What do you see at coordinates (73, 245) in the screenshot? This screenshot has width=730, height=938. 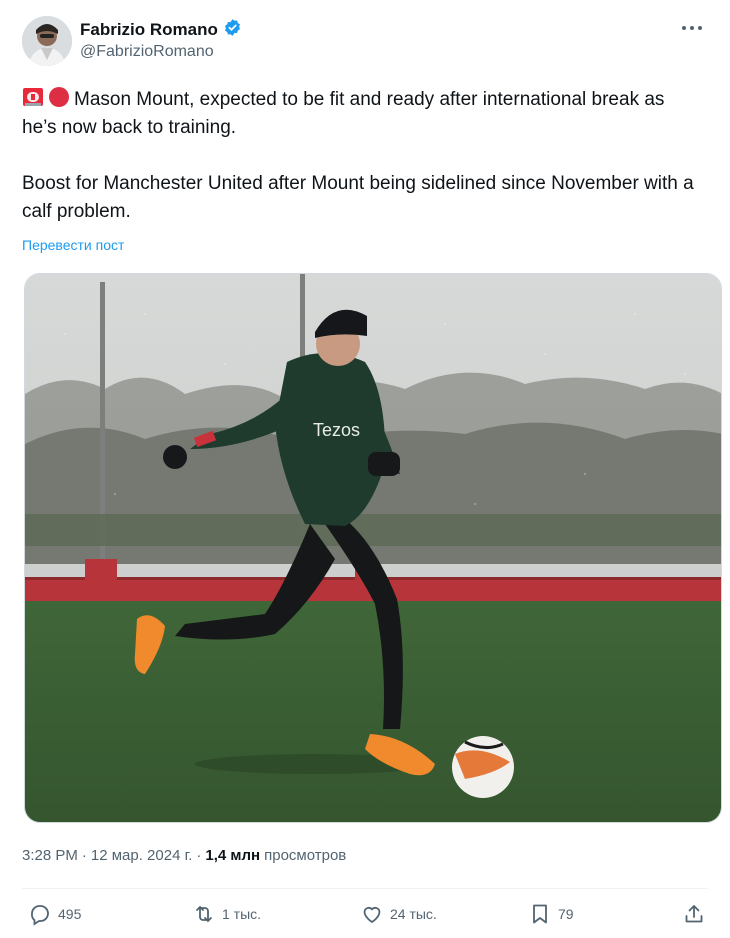 I see `translate-post-link: Перевести пост` at bounding box center [73, 245].